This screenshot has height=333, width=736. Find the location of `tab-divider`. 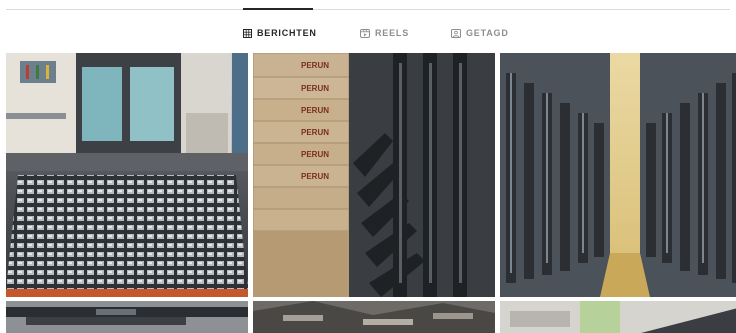

tab-divider is located at coordinates (368, 9).